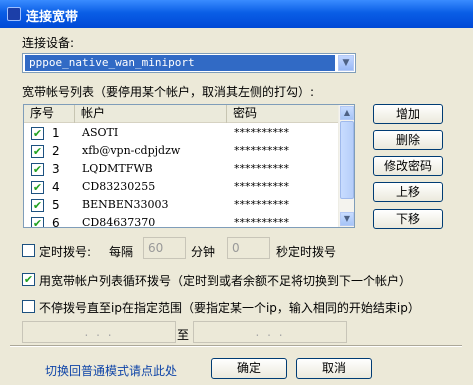  I want to click on scroll-up-icon: ▲, so click(347, 113).